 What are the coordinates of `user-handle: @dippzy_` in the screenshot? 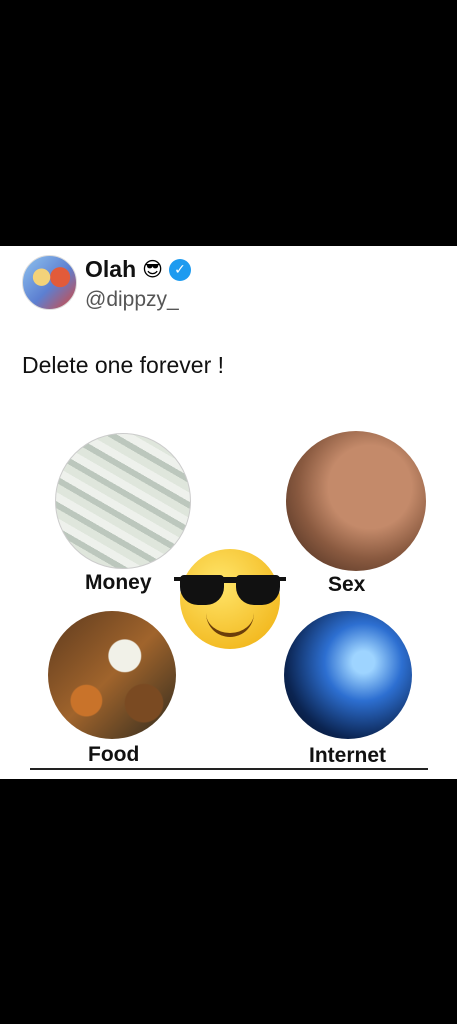 It's located at (132, 300).